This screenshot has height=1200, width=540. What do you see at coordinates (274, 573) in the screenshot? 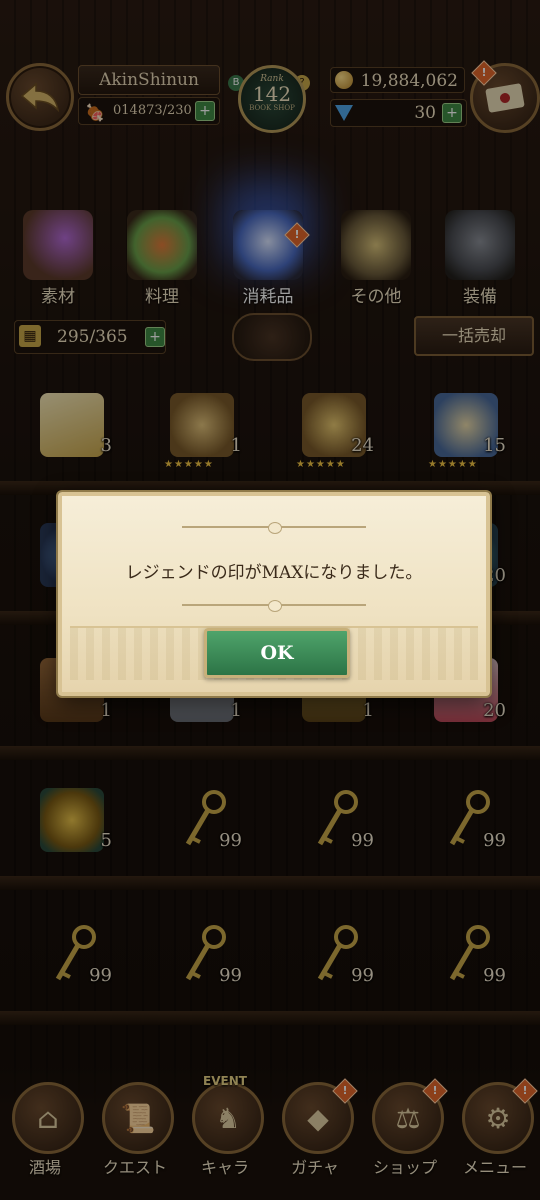
I see `dialog-message: レジェンドの印がMAXになりました。` at bounding box center [274, 573].